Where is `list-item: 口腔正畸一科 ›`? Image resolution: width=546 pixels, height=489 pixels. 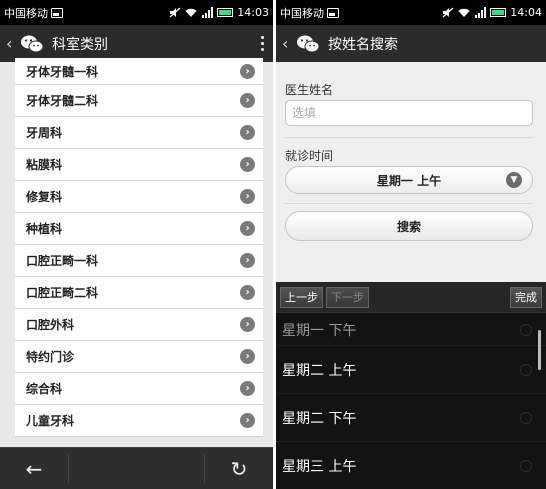 list-item: 口腔正畸一科 › is located at coordinates (139, 261).